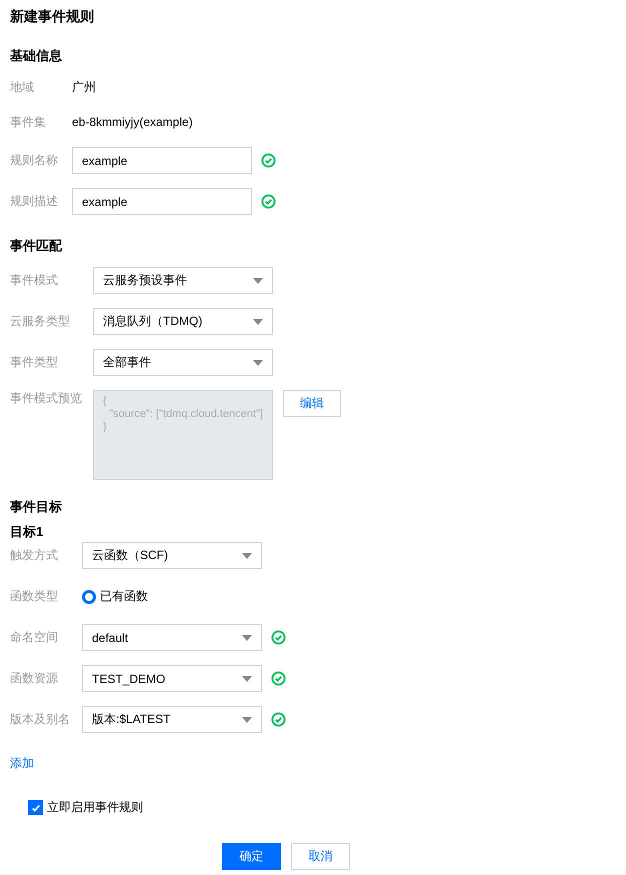  Describe the element at coordinates (34, 596) in the screenshot. I see `field-label: 函数类型` at that location.